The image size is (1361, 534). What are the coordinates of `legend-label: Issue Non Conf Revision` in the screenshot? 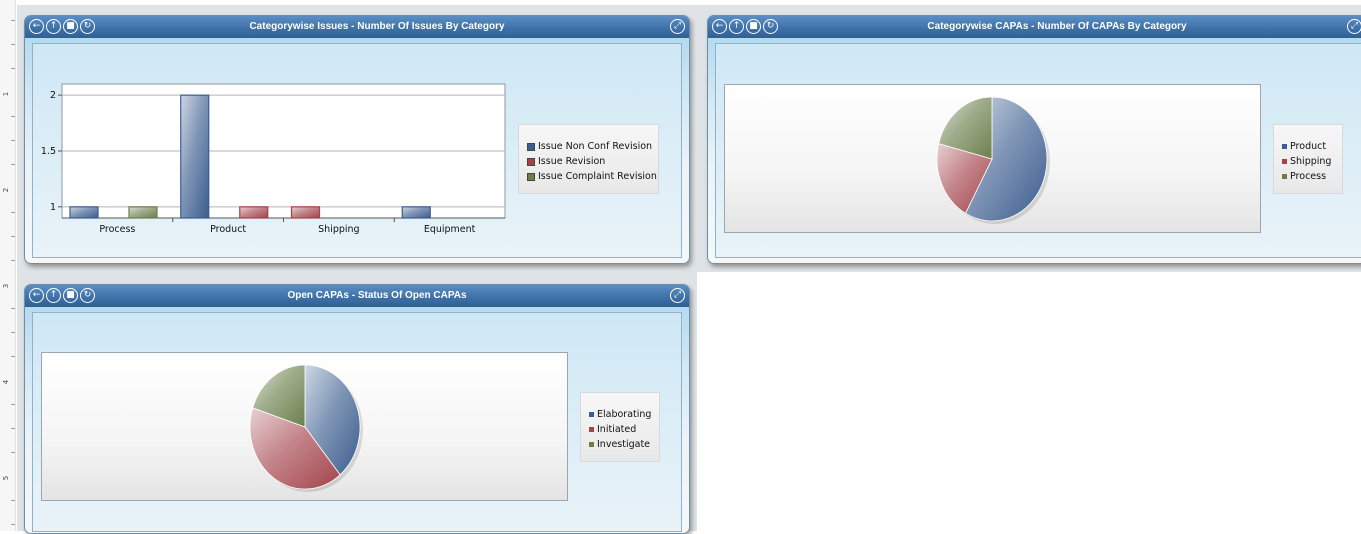 It's located at (595, 146).